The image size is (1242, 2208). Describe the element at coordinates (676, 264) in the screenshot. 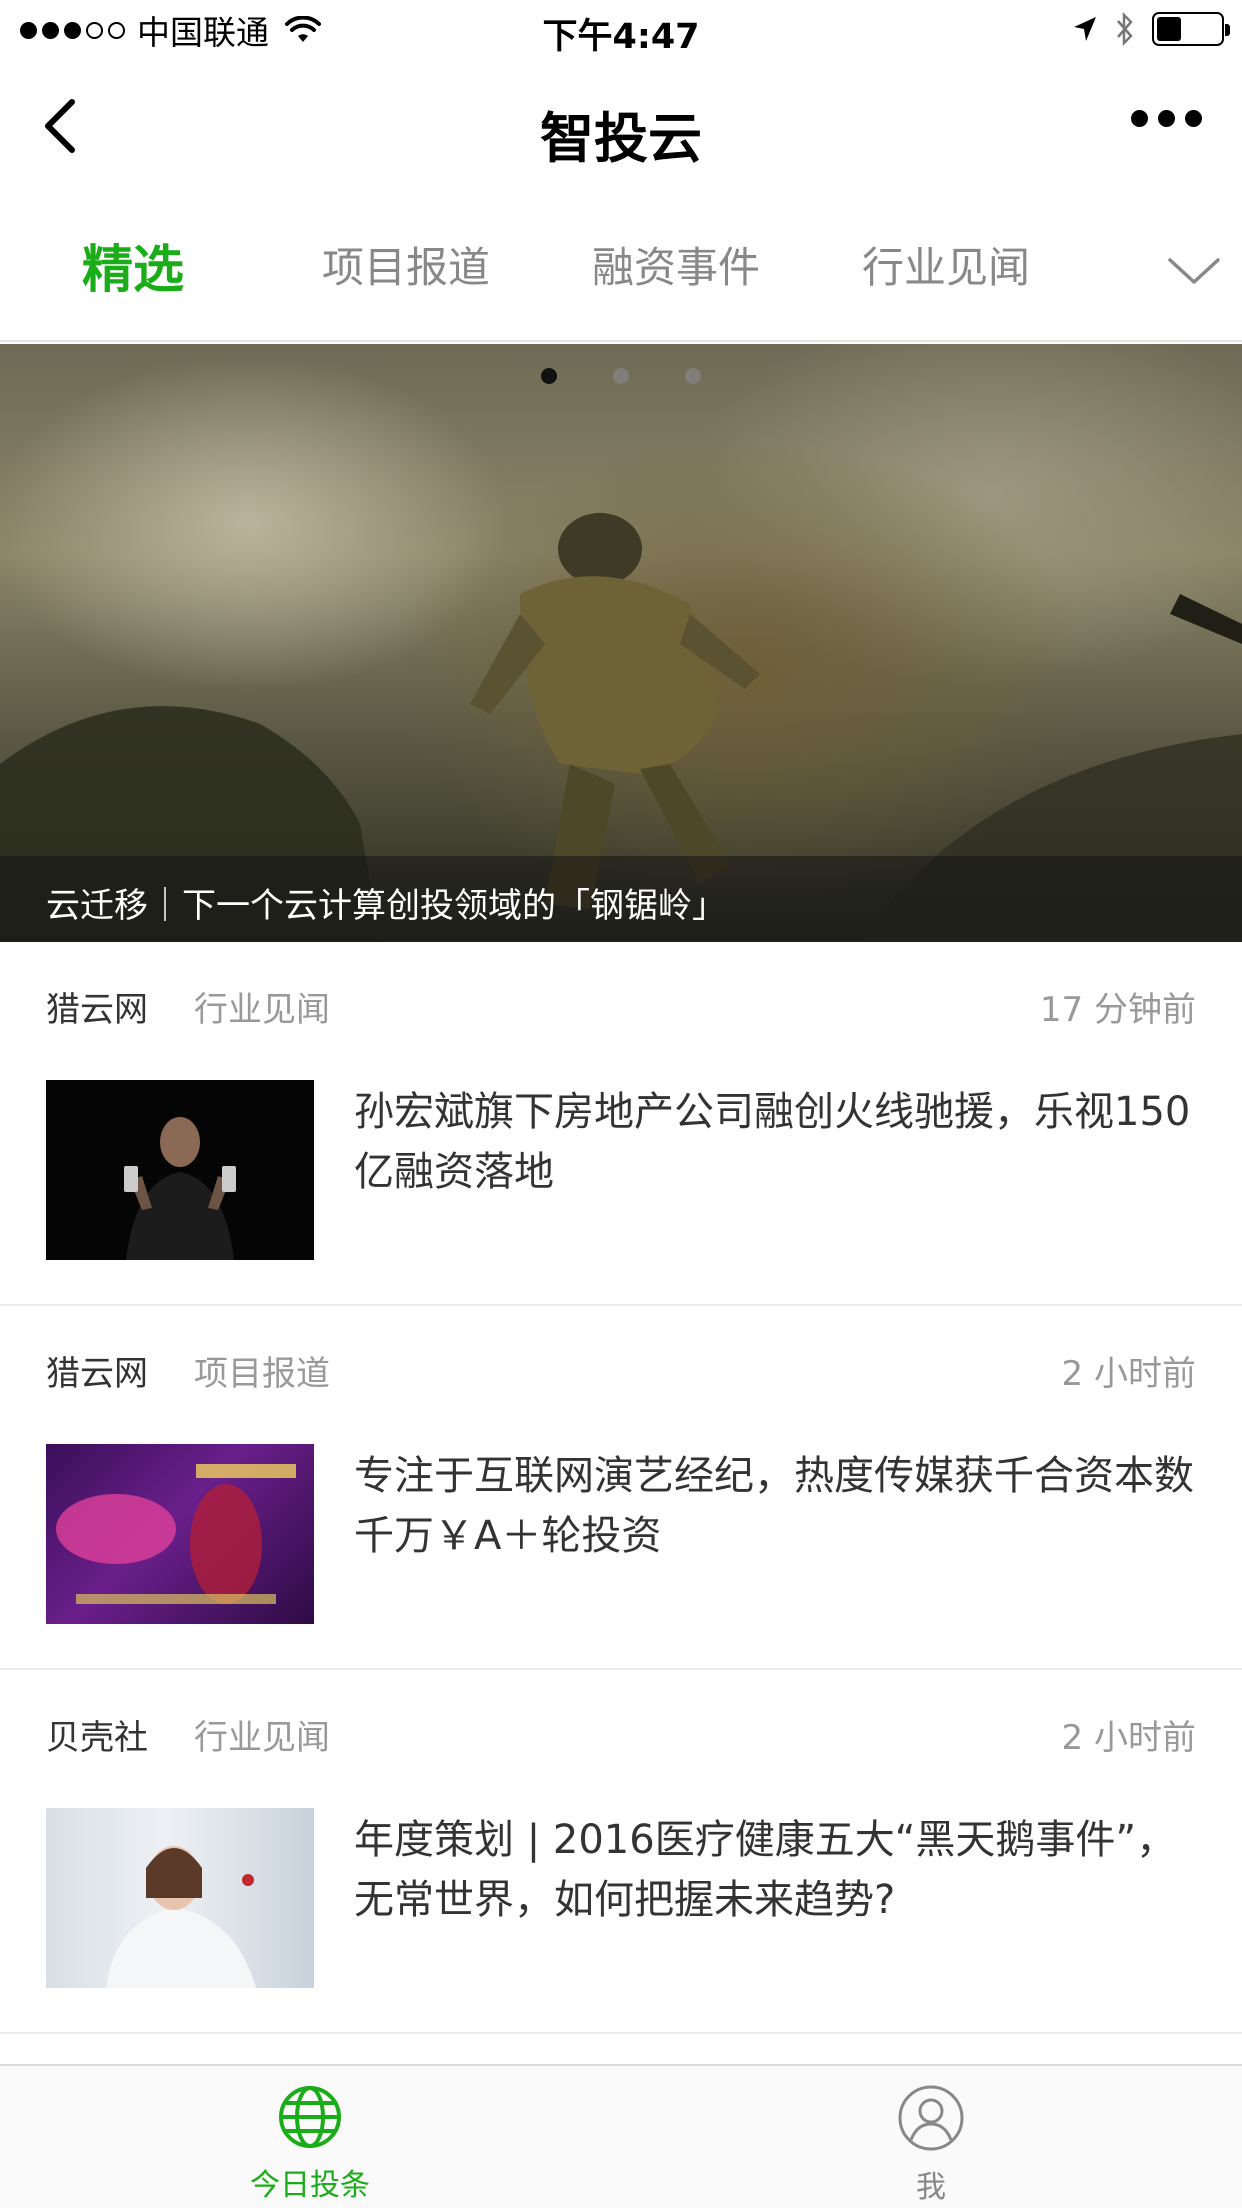

I see `tab-financing-events: 融资事件` at that location.